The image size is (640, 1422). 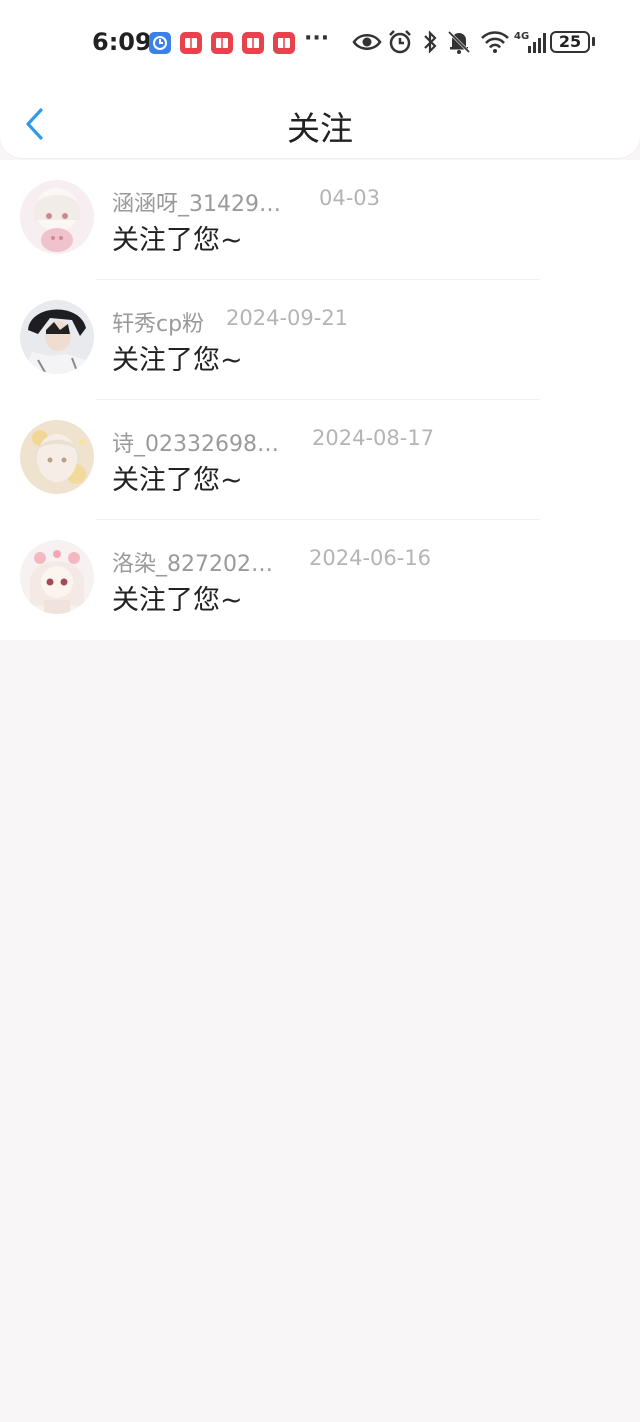 What do you see at coordinates (158, 322) in the screenshot?
I see `user-name: 轩秀cp粉` at bounding box center [158, 322].